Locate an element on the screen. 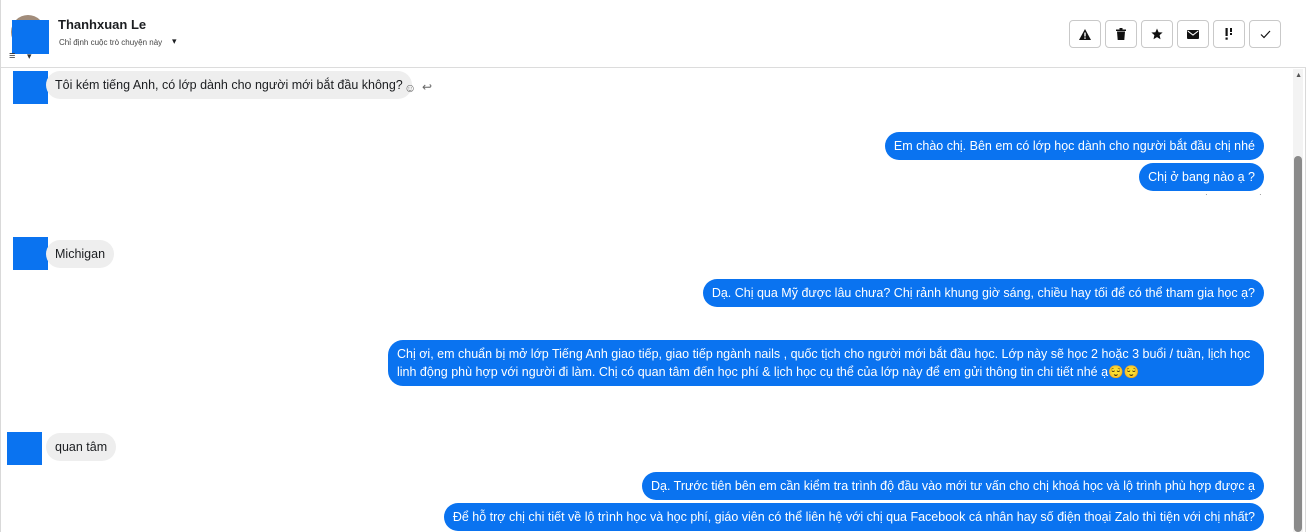 Image resolution: width=1306 pixels, height=532 pixels. filter-sliders-icon: ≡ is located at coordinates (12, 56).